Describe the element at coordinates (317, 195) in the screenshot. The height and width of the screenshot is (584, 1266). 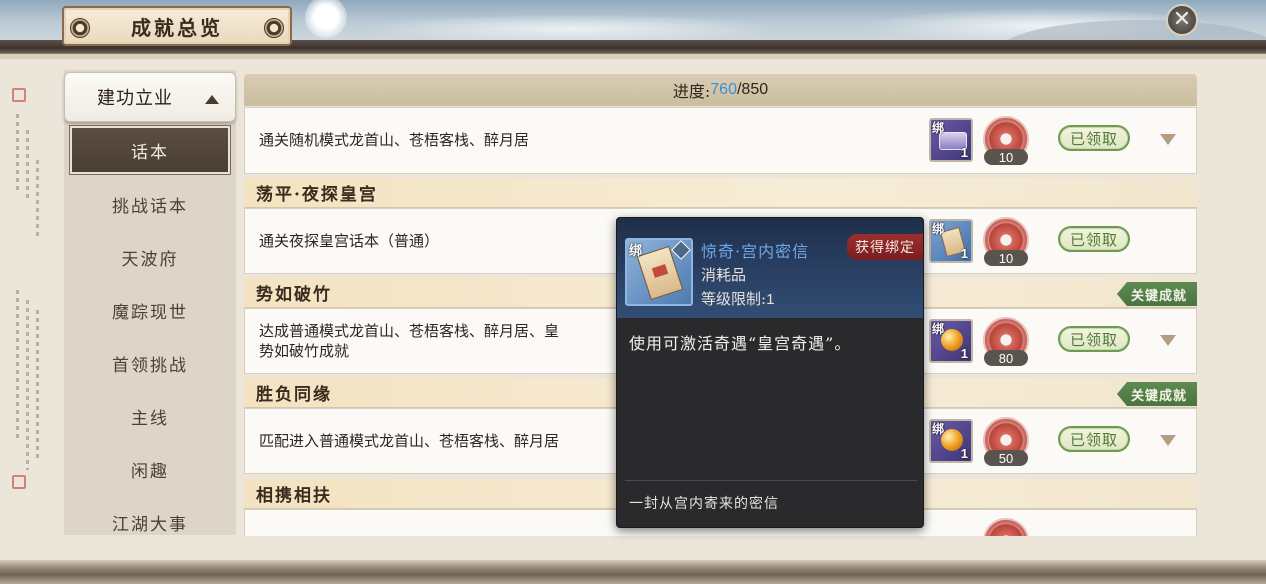
I see `achievement-title: 荡平·夜探皇宫` at that location.